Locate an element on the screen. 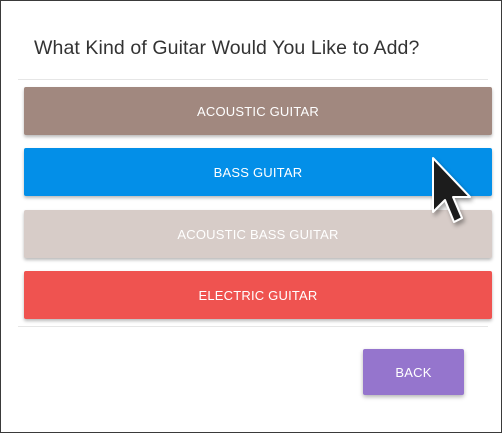 The image size is (502, 433). back-button: BACK is located at coordinates (413, 372).